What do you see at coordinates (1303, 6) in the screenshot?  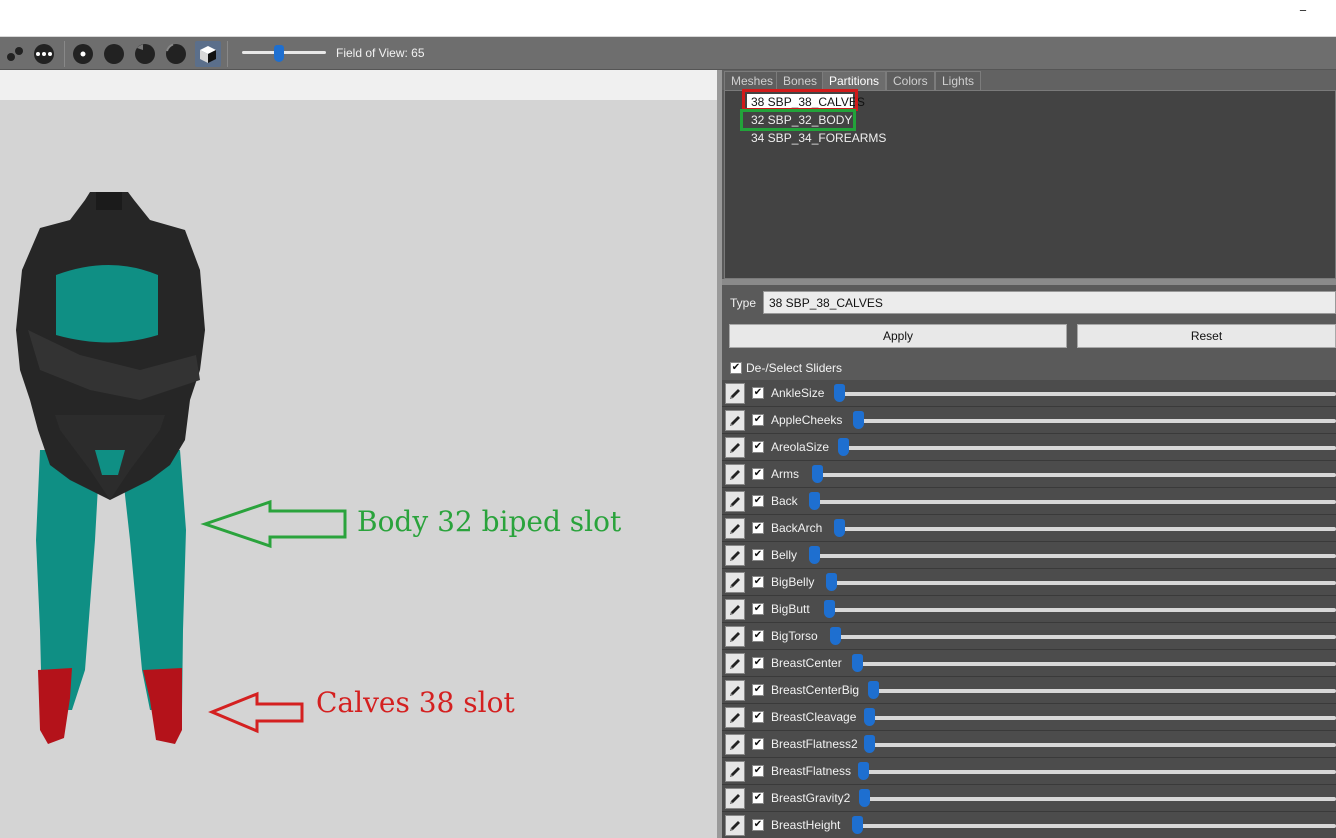 I see `minimize-button: _` at bounding box center [1303, 6].